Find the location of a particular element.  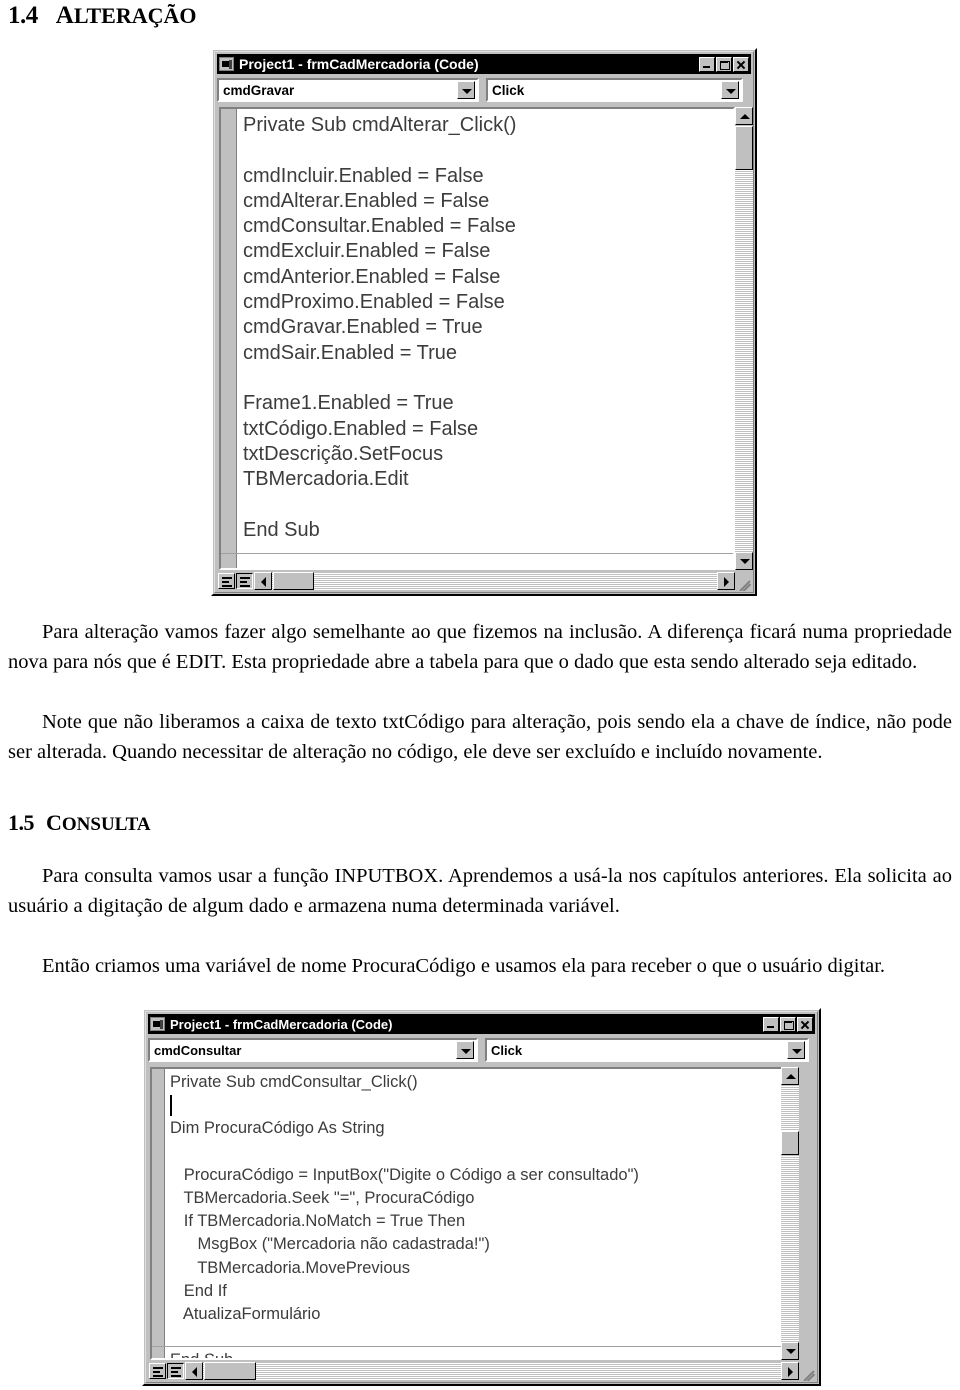

window-1-combo-row: cmdGravar Click is located at coordinates (484, 90).